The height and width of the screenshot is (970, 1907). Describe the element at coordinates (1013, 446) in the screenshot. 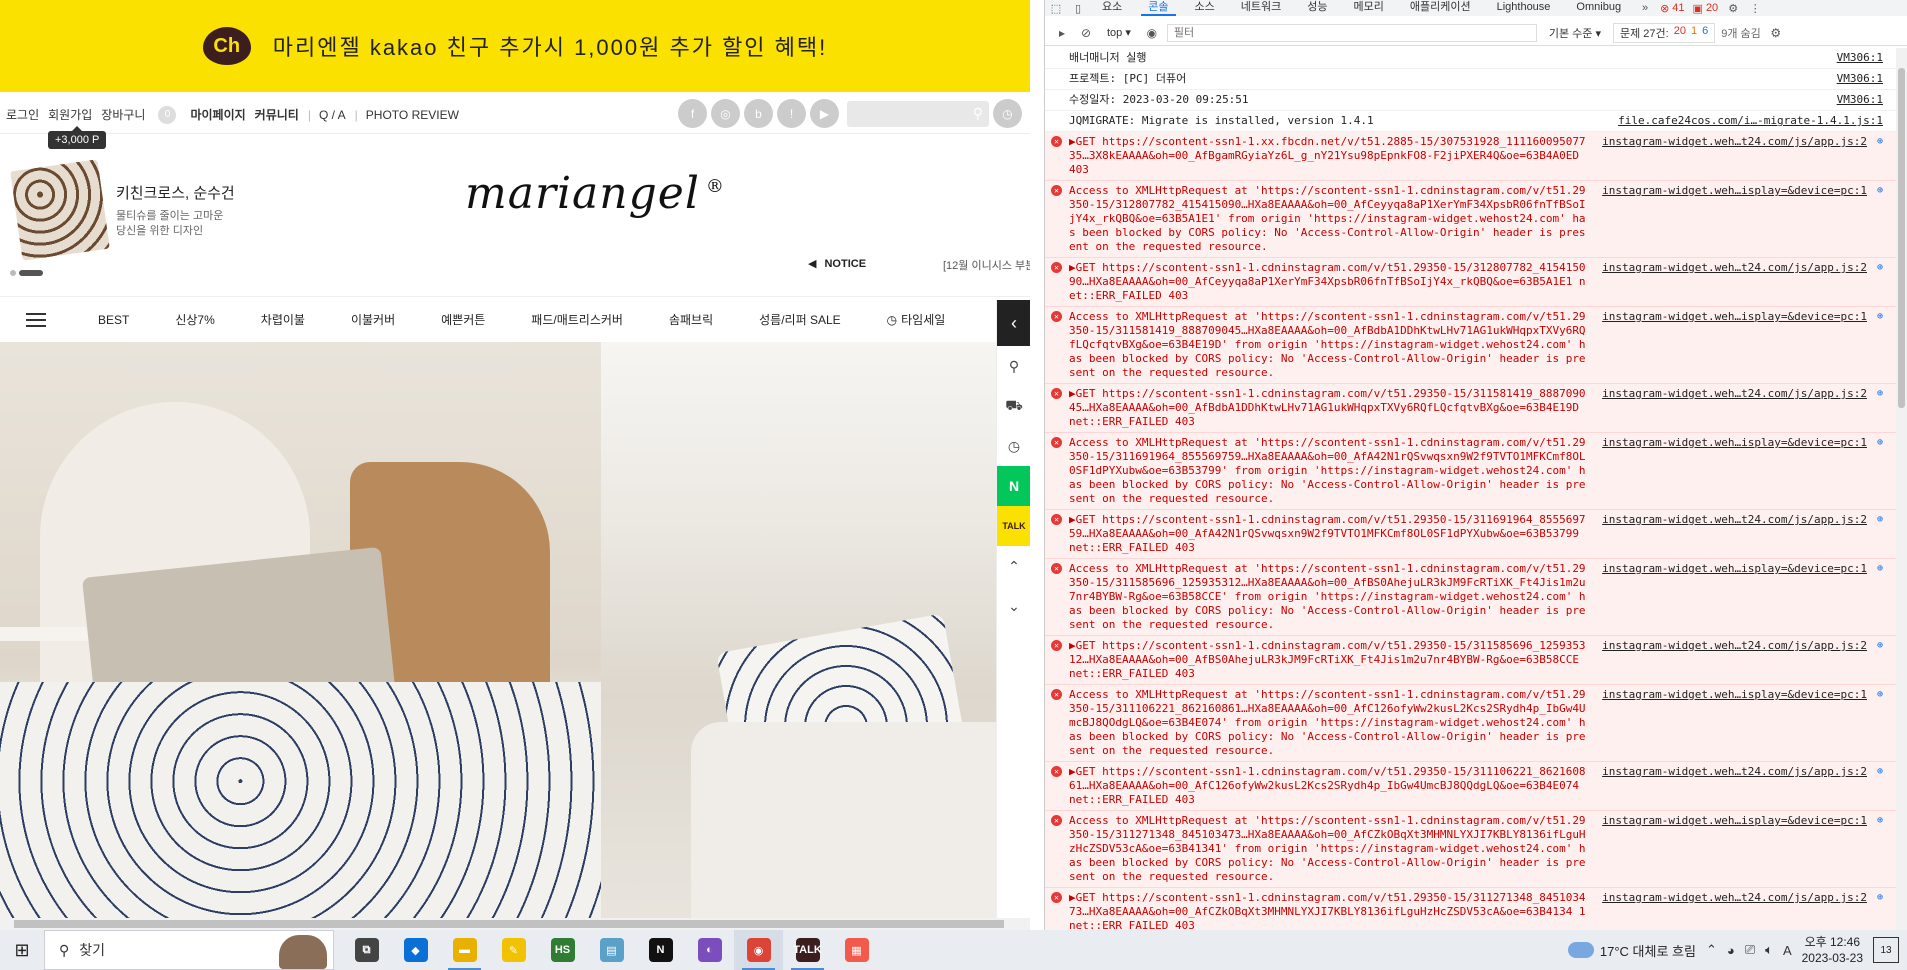

I see `recent-view-icon: ◷` at that location.